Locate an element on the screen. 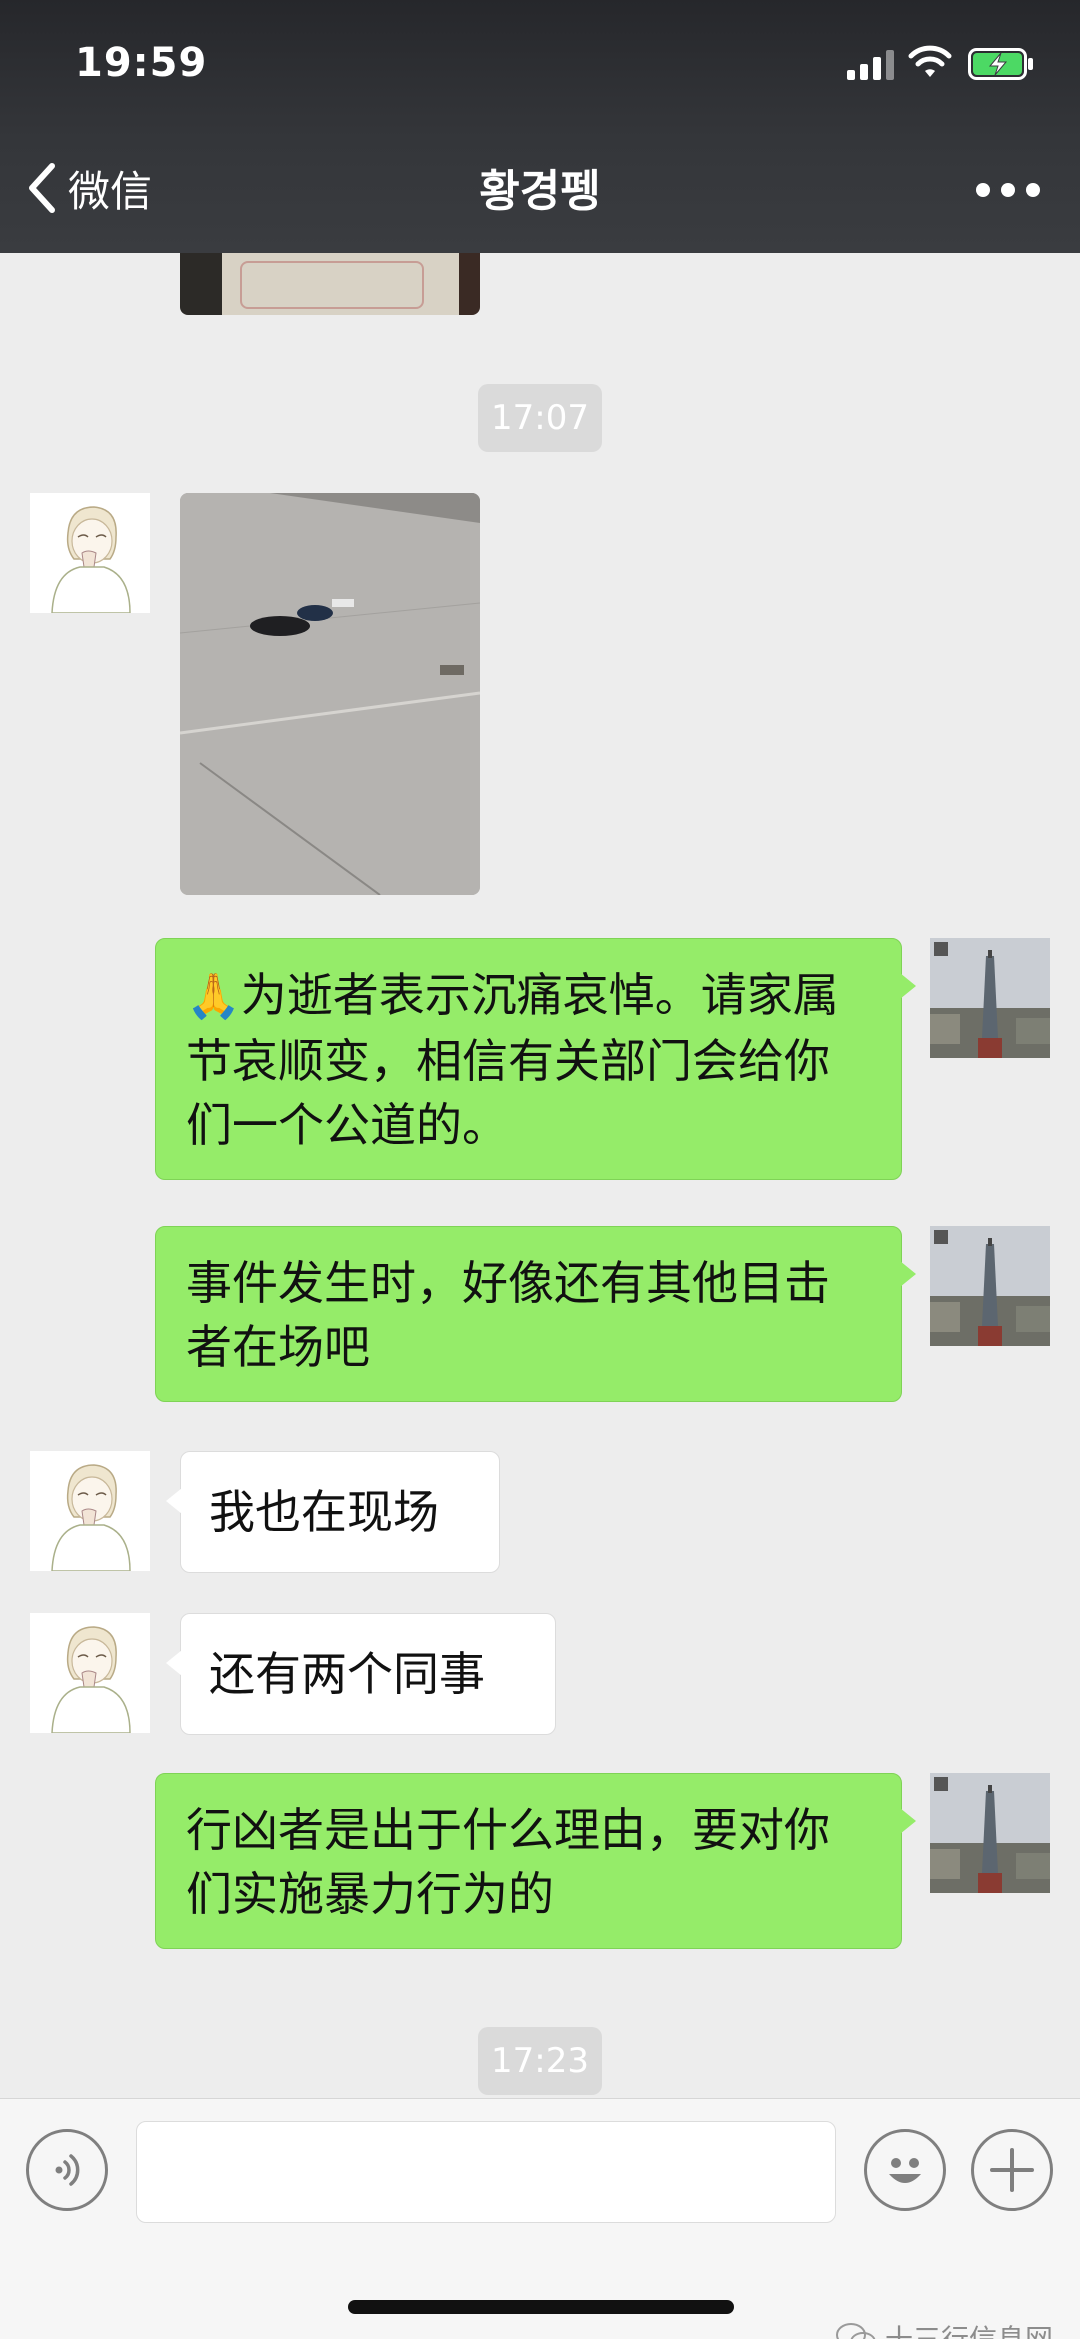  emoji-button is located at coordinates (905, 2170).